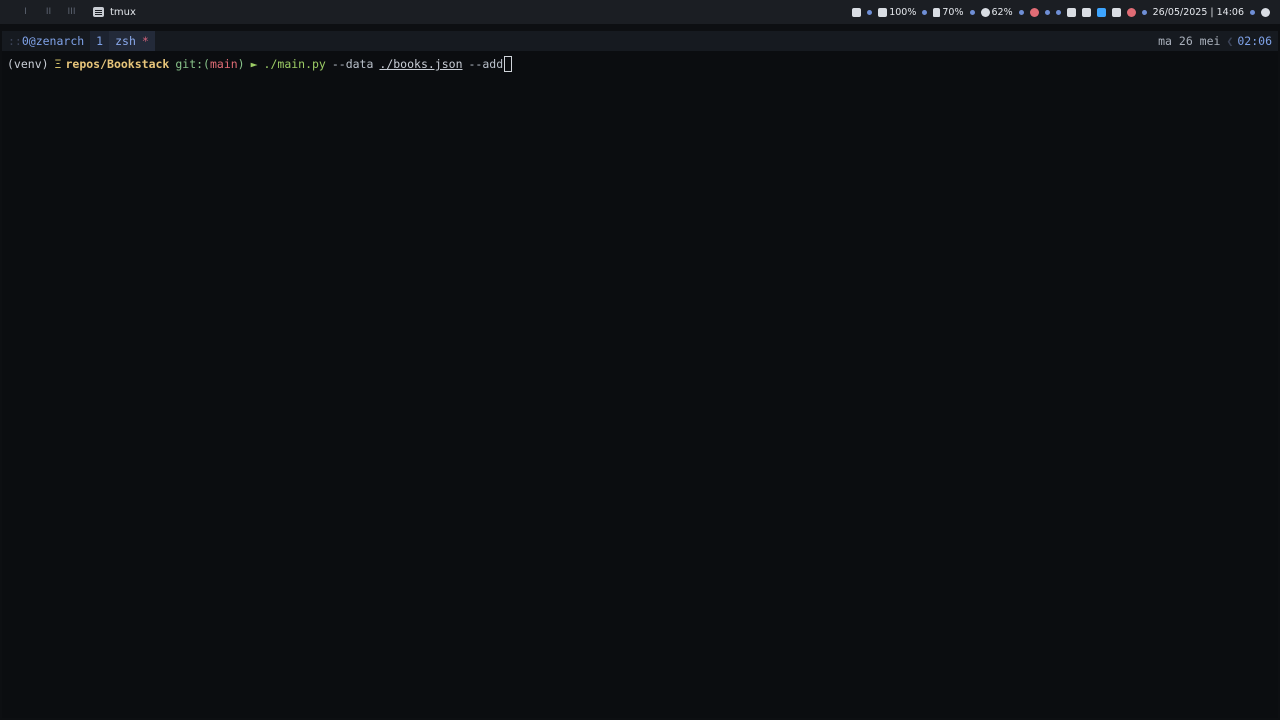 This screenshot has height=720, width=1280. Describe the element at coordinates (508, 64) in the screenshot. I see `text-cursor` at that location.